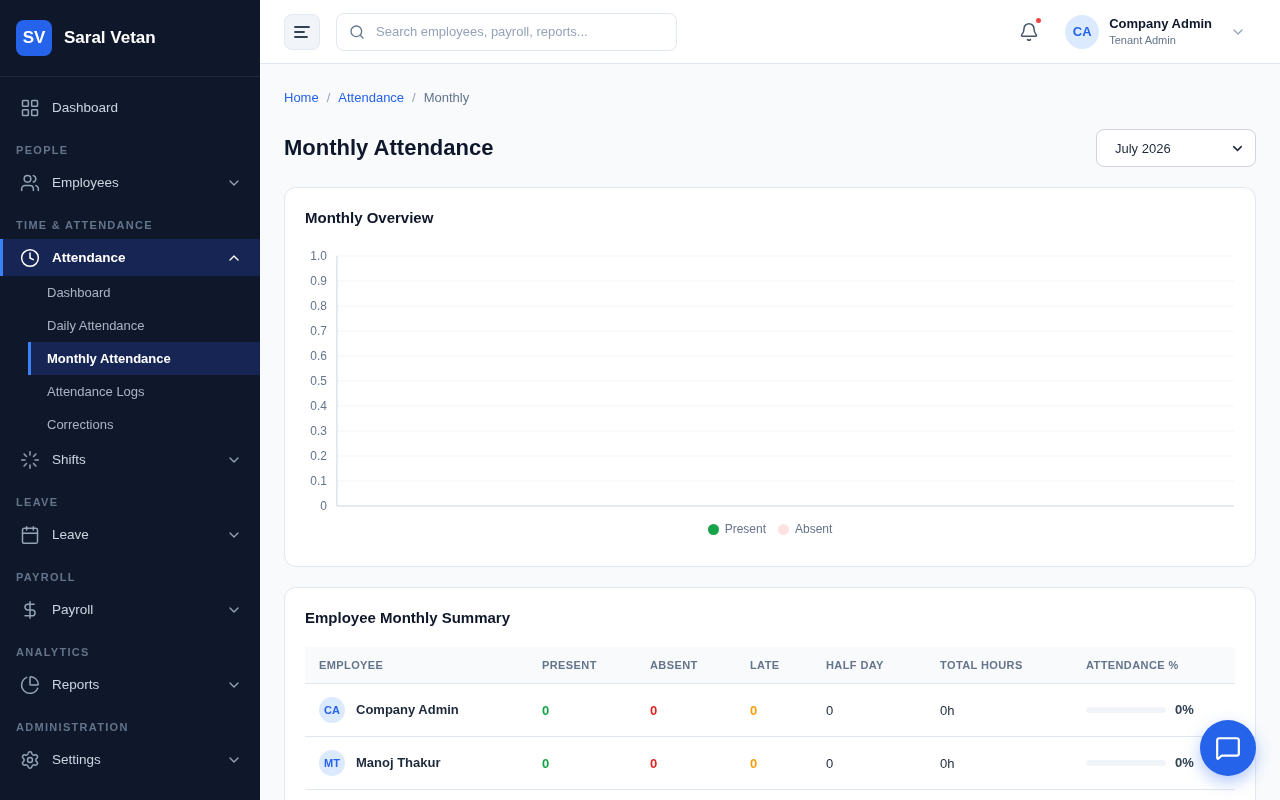 This screenshot has width=1280, height=800. I want to click on column-header: TOTAL HOURS, so click(999, 665).